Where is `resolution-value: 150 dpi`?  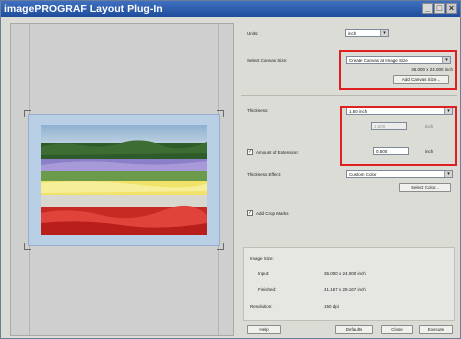 resolution-value: 150 dpi is located at coordinates (331, 306).